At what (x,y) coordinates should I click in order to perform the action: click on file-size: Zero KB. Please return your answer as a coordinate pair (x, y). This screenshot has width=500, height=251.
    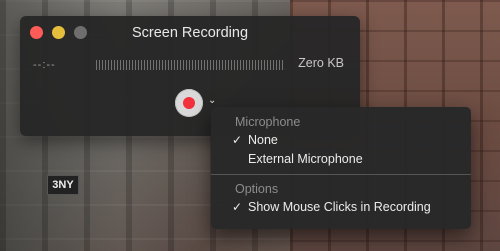
    Looking at the image, I should click on (321, 63).